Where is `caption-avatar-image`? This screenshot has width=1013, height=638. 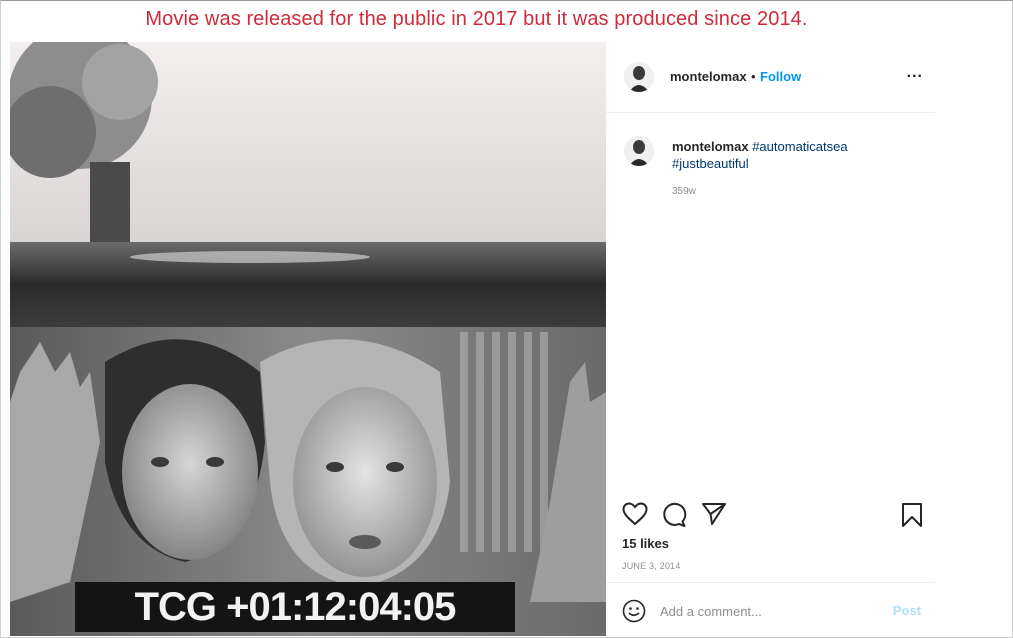
caption-avatar-image is located at coordinates (639, 151).